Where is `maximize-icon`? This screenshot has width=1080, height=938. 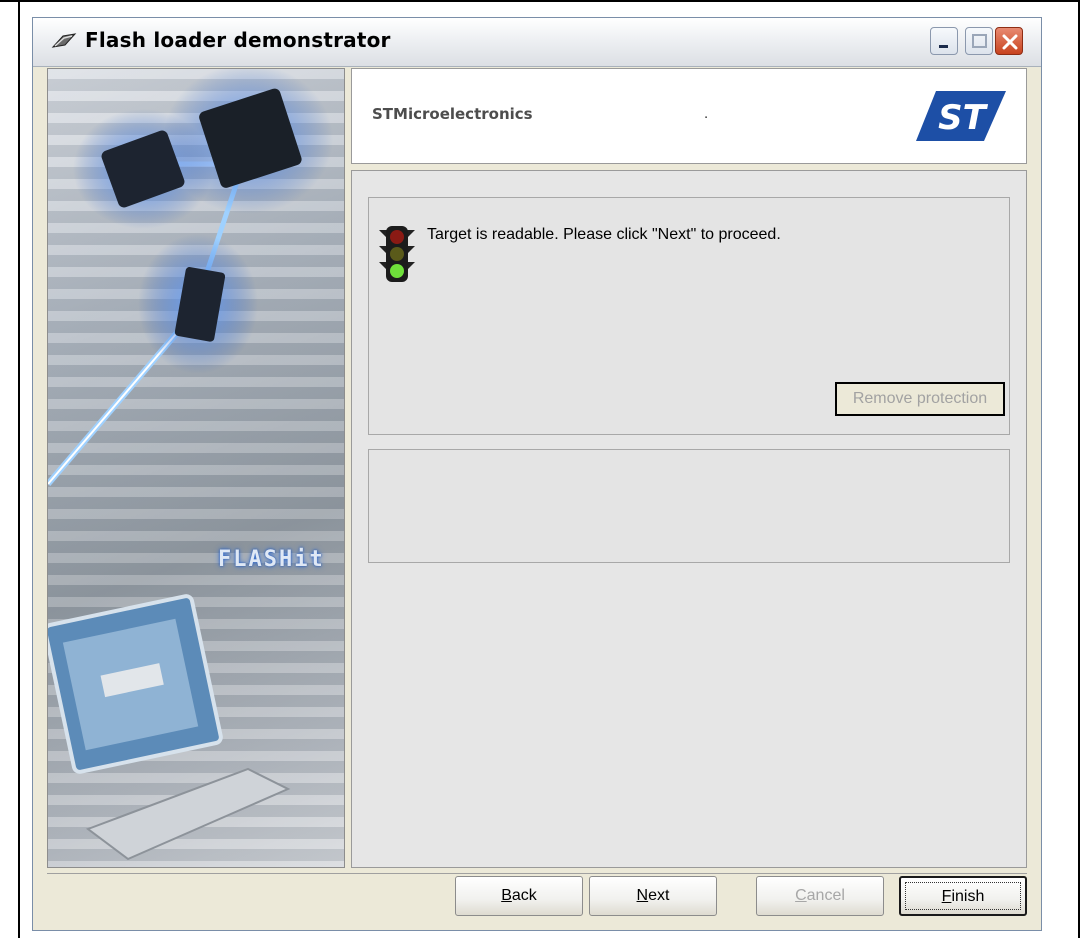
maximize-icon is located at coordinates (979, 41).